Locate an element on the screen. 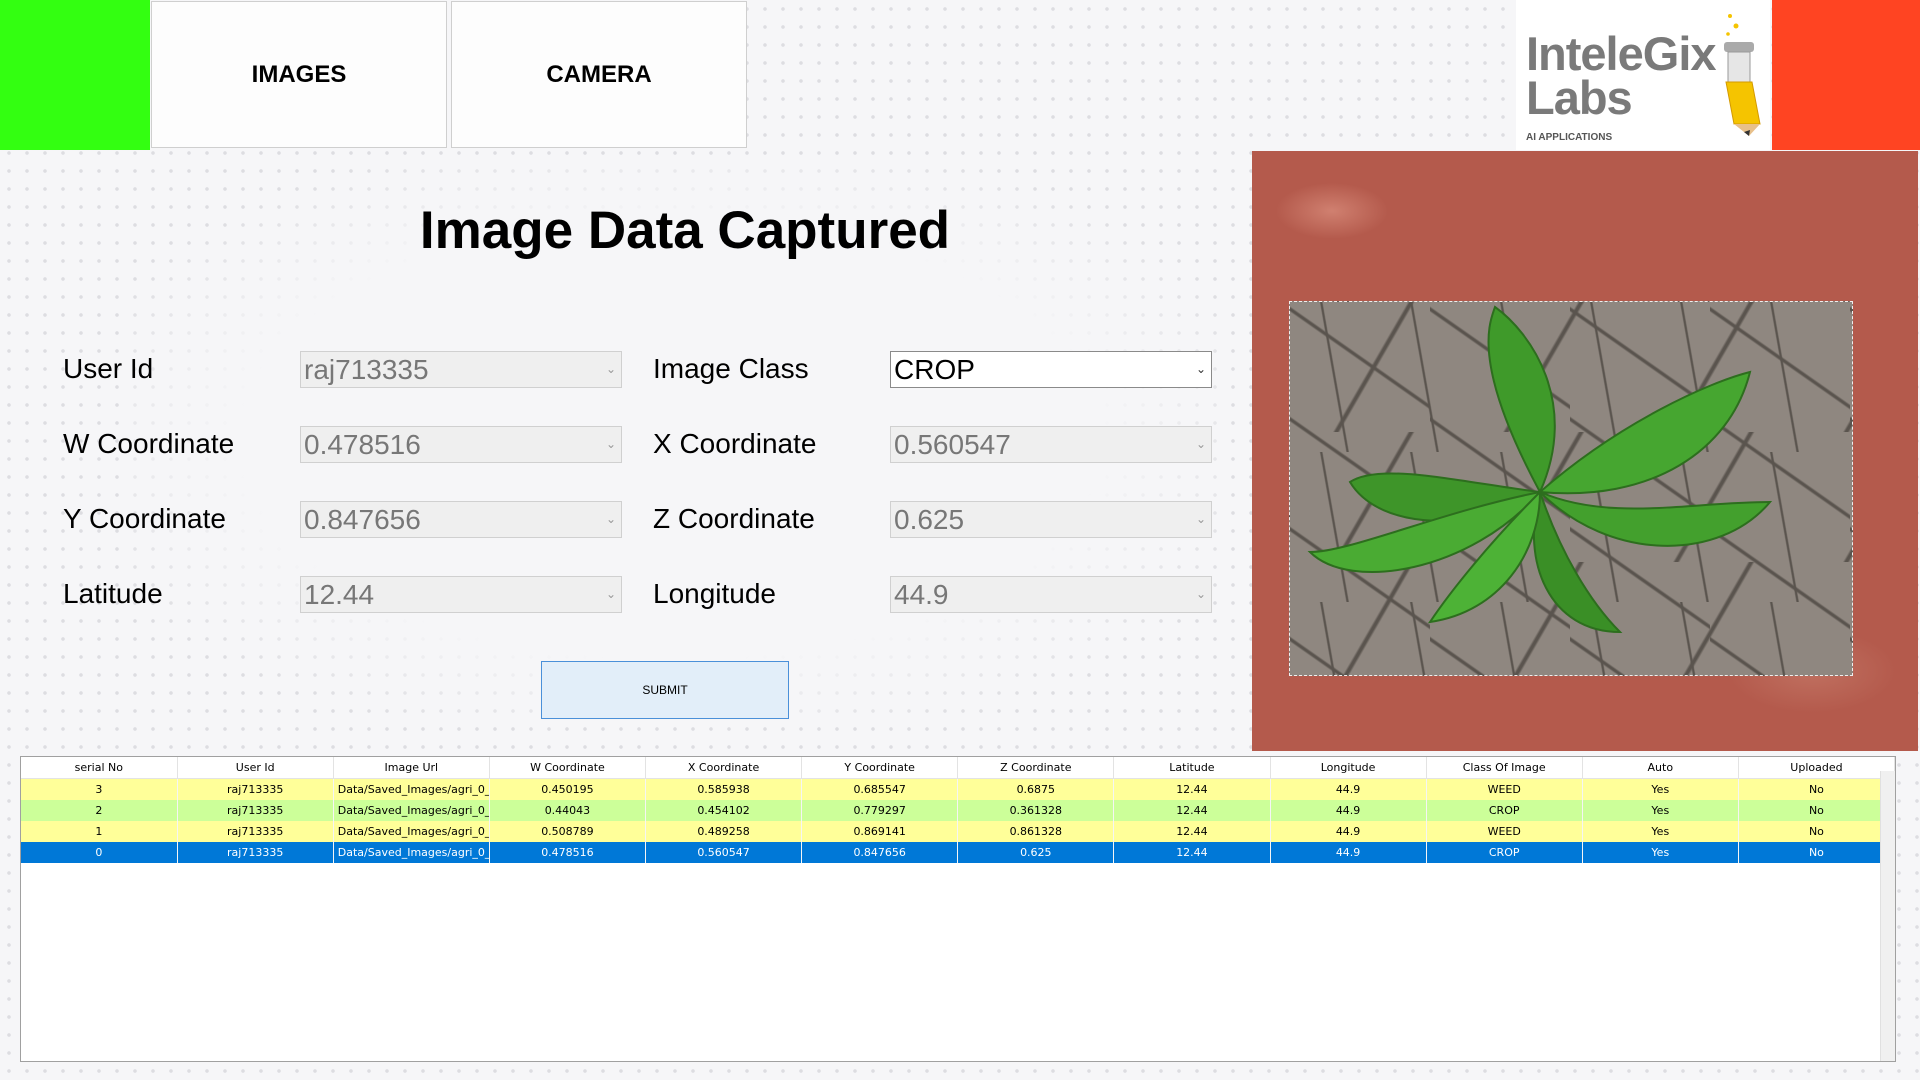 The height and width of the screenshot is (1080, 1920). latitude-label: Latitude is located at coordinates (113, 593).